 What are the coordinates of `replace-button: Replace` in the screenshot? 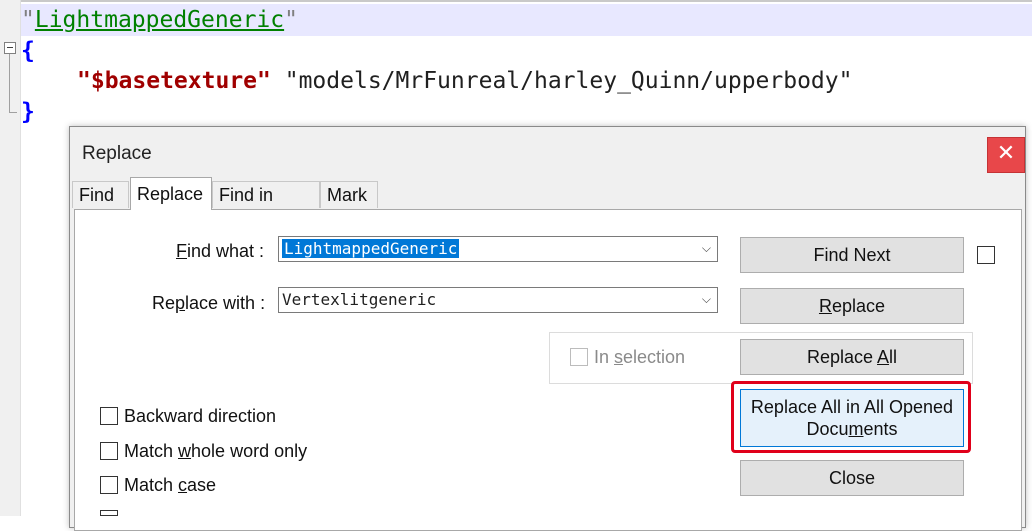 It's located at (852, 306).